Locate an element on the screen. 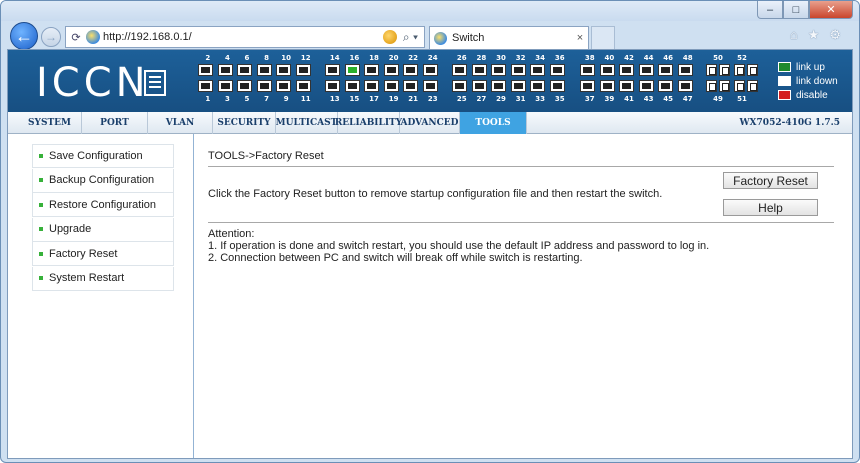  refresh-icon: ⟳ is located at coordinates (76, 37).